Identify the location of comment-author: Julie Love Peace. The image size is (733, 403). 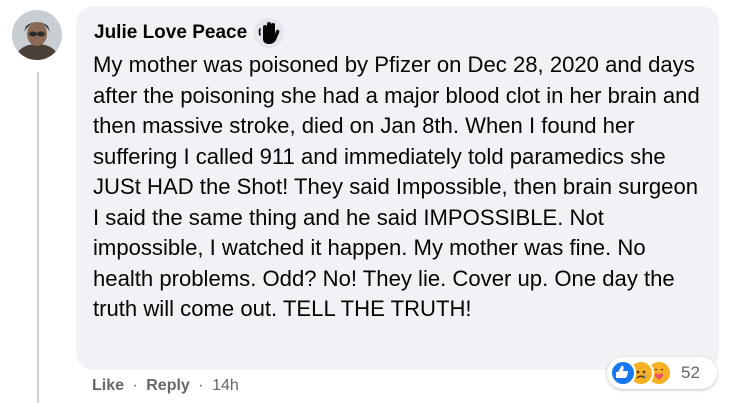
(170, 33).